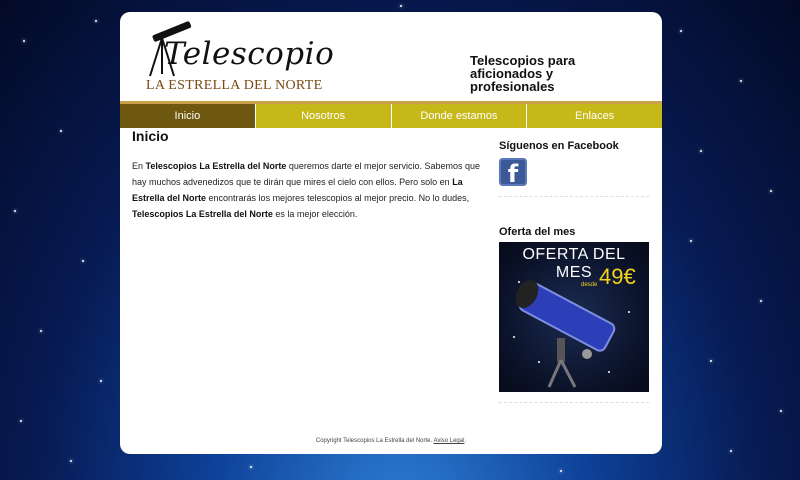  What do you see at coordinates (559, 146) in the screenshot?
I see `facebook-title: Síguenos en Facebook` at bounding box center [559, 146].